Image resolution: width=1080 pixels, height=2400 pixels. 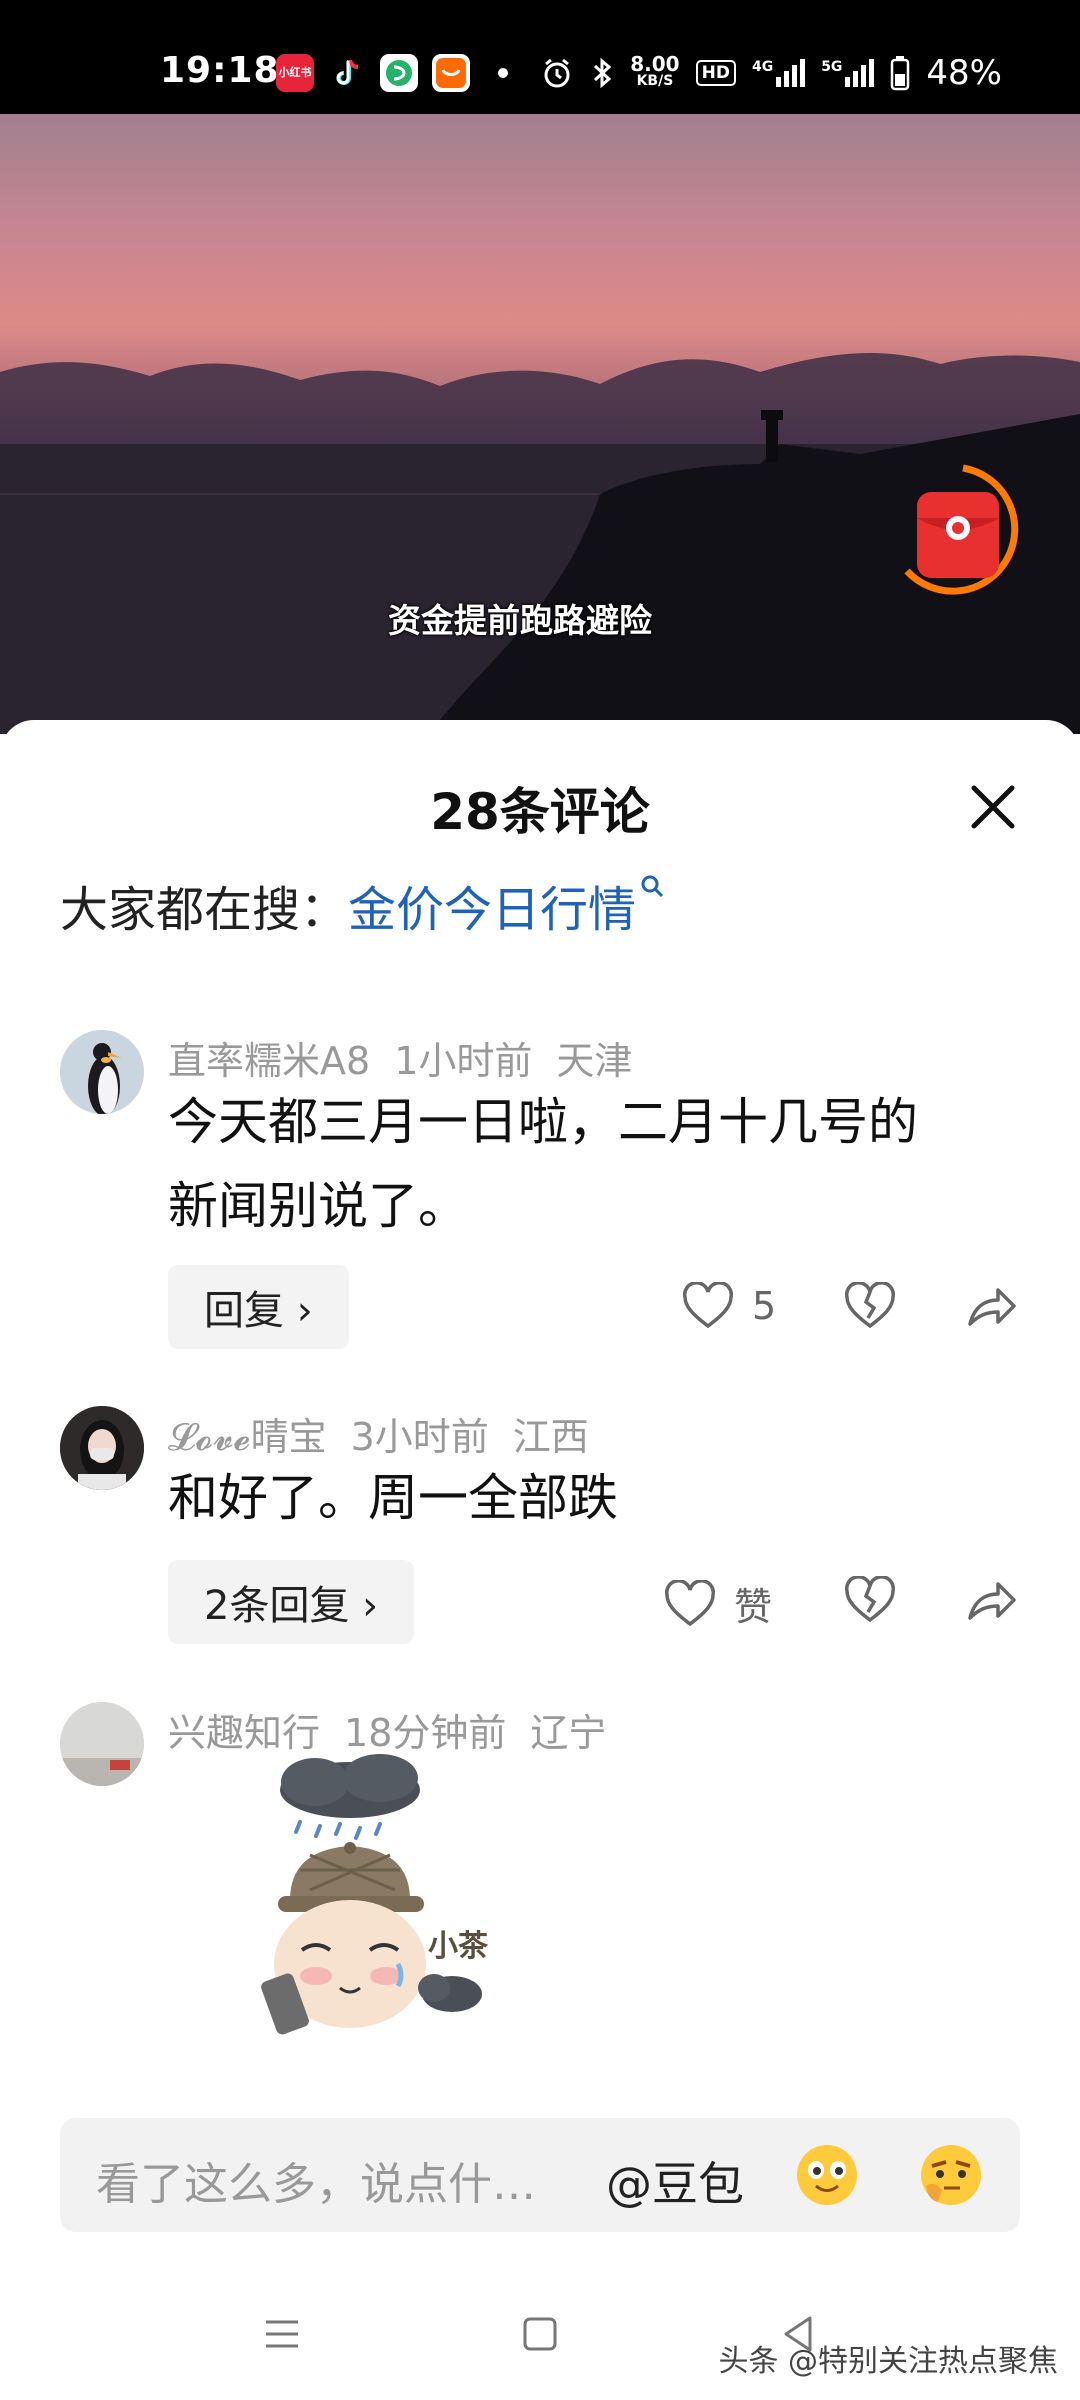 What do you see at coordinates (964, 73) in the screenshot?
I see `battery-percent: 48%` at bounding box center [964, 73].